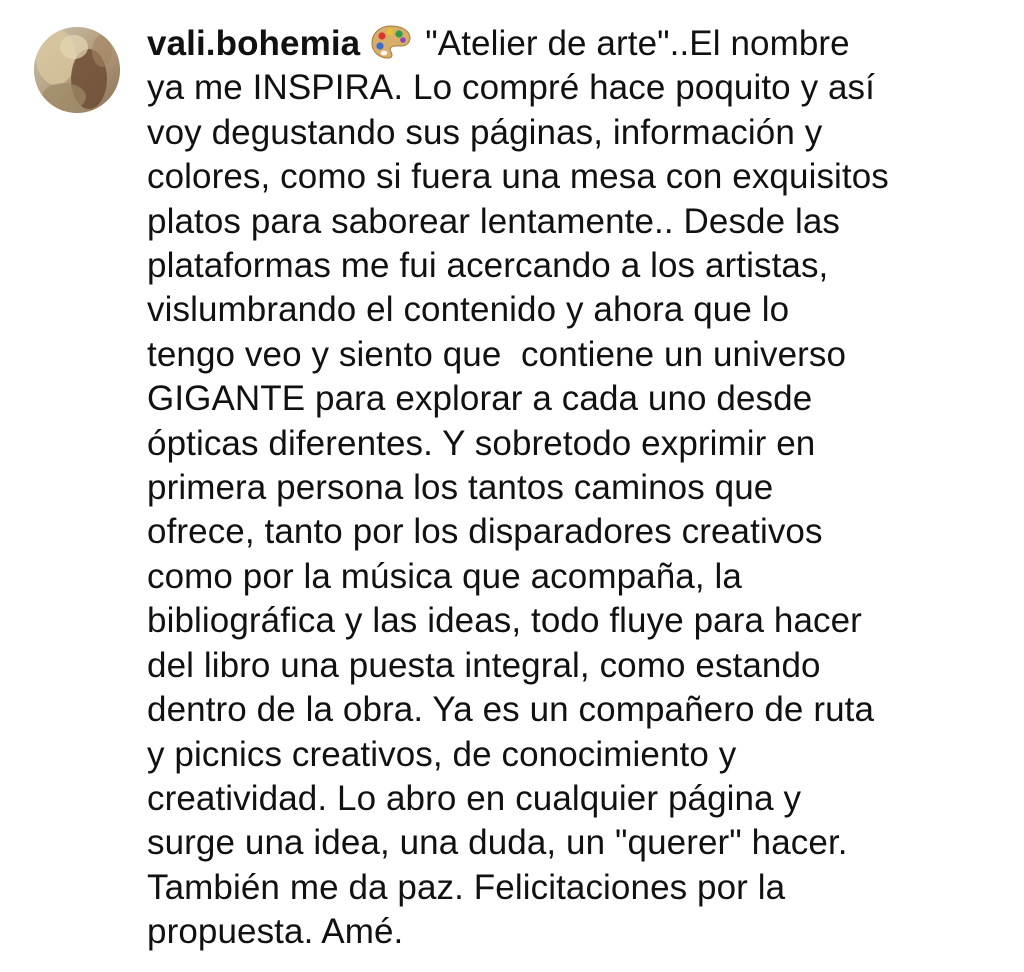 Image resolution: width=1024 pixels, height=972 pixels. Describe the element at coordinates (468, 310) in the screenshot. I see `comment-text-line: vislumbrando el contenido y ahora que lo` at that location.